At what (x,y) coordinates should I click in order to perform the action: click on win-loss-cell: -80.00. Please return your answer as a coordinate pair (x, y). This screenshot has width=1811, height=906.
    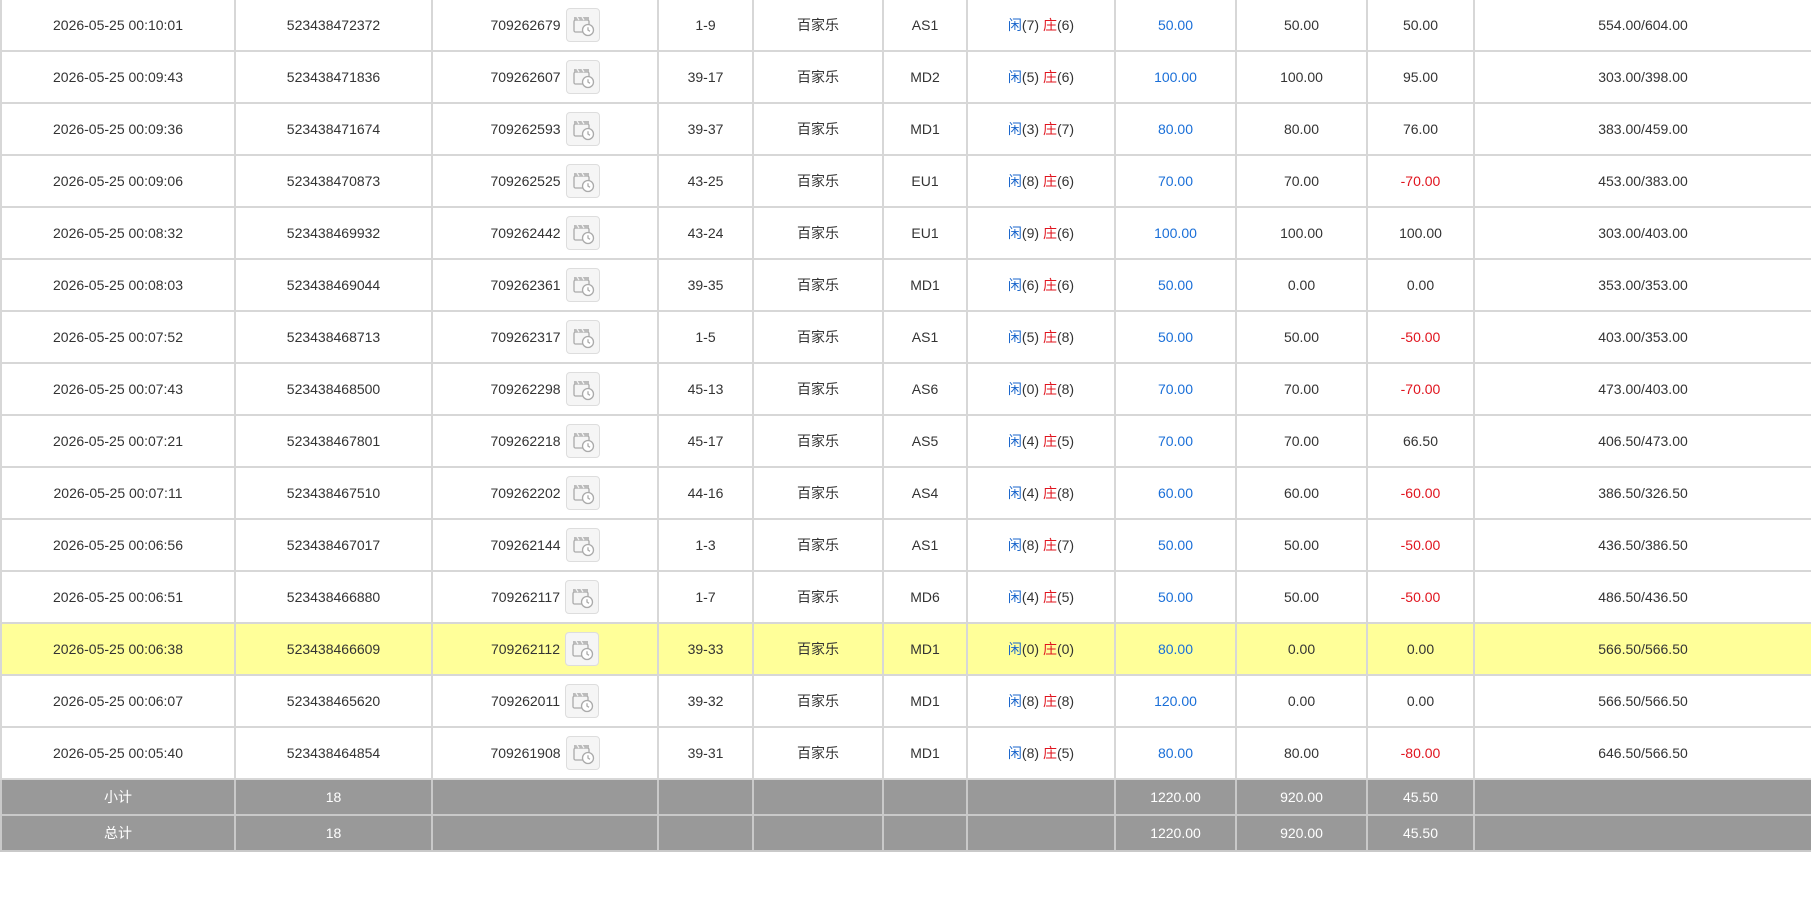
    Looking at the image, I should click on (1420, 753).